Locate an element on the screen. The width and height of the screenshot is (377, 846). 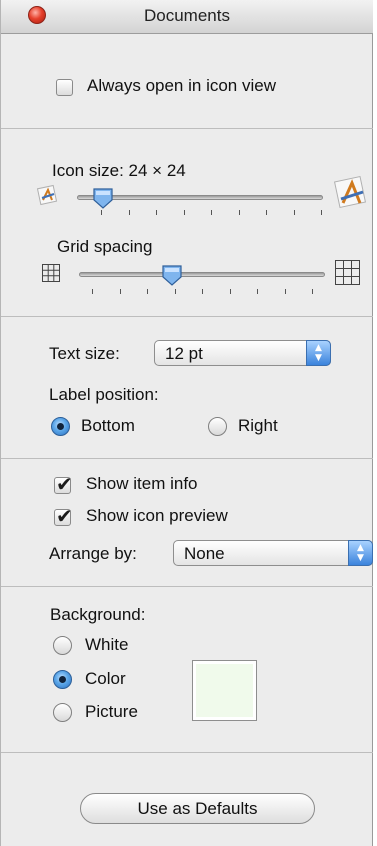
background-color-label: Color is located at coordinates (105, 678).